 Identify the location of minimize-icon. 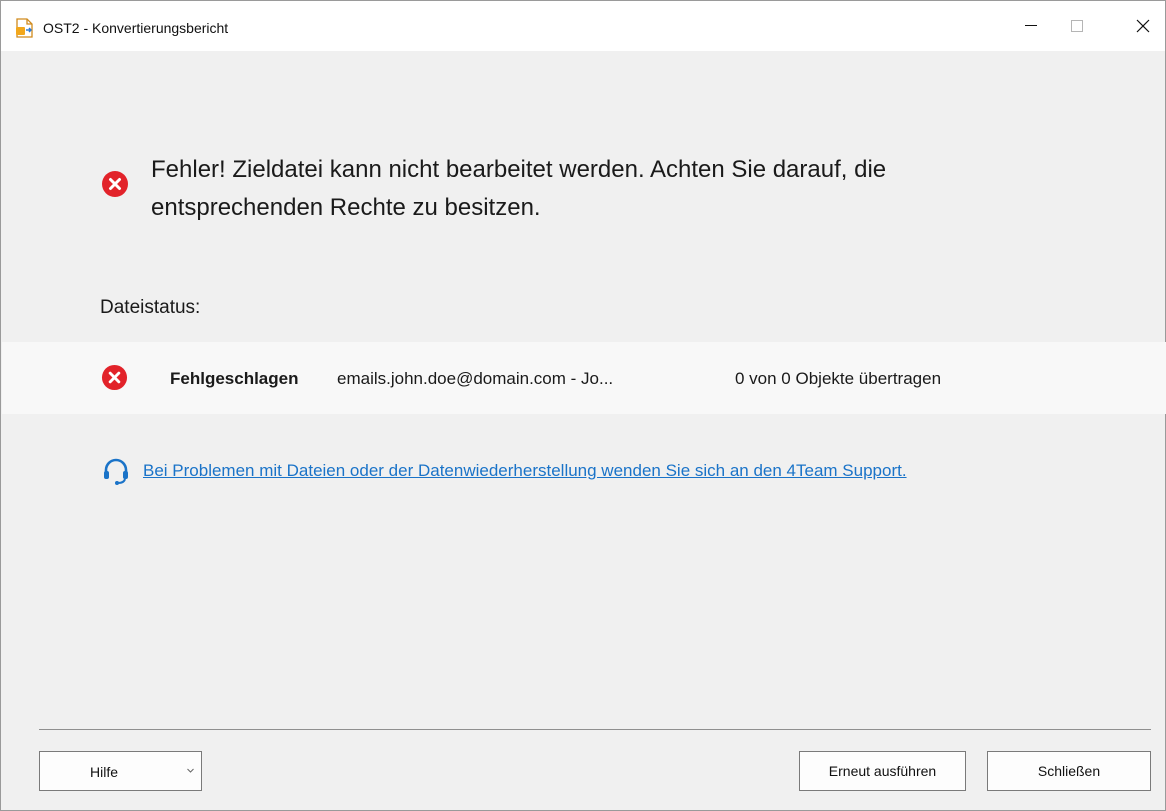
(1031, 25).